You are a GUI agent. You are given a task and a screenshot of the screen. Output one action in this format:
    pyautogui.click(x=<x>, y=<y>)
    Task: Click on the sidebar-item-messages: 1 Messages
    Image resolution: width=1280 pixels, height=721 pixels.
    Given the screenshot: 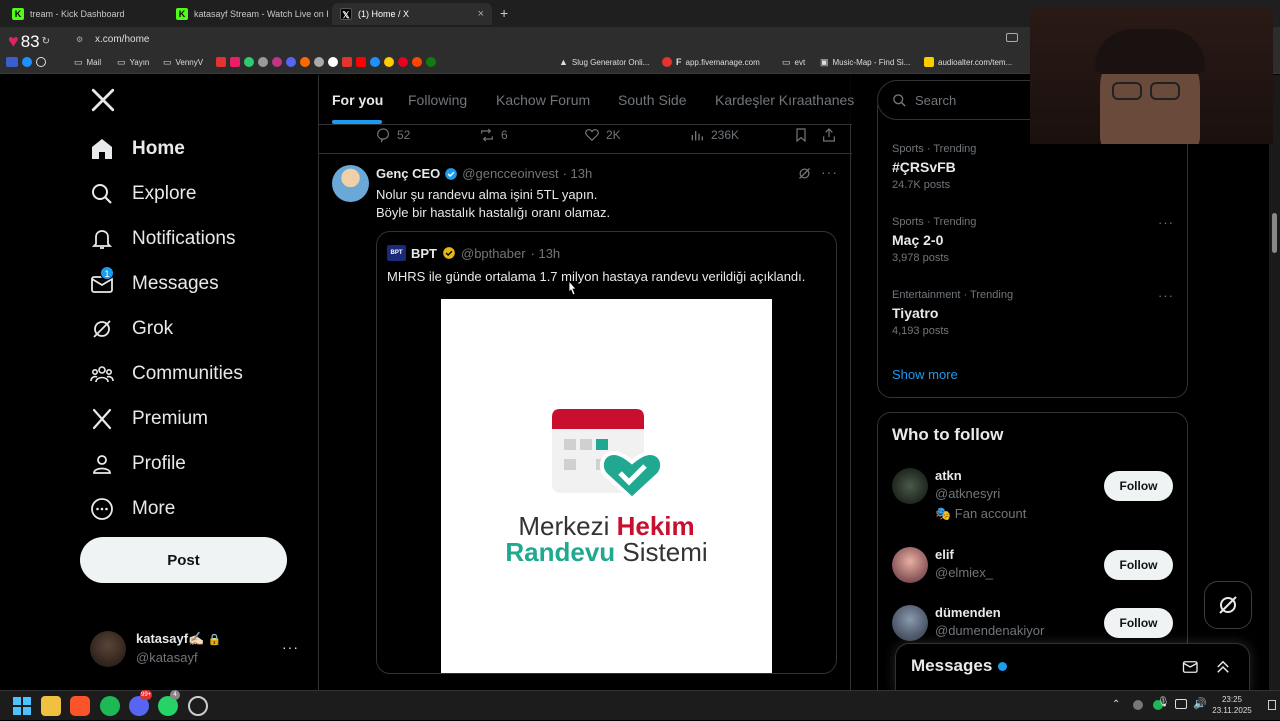 What is the action you would take?
    pyautogui.click(x=154, y=281)
    